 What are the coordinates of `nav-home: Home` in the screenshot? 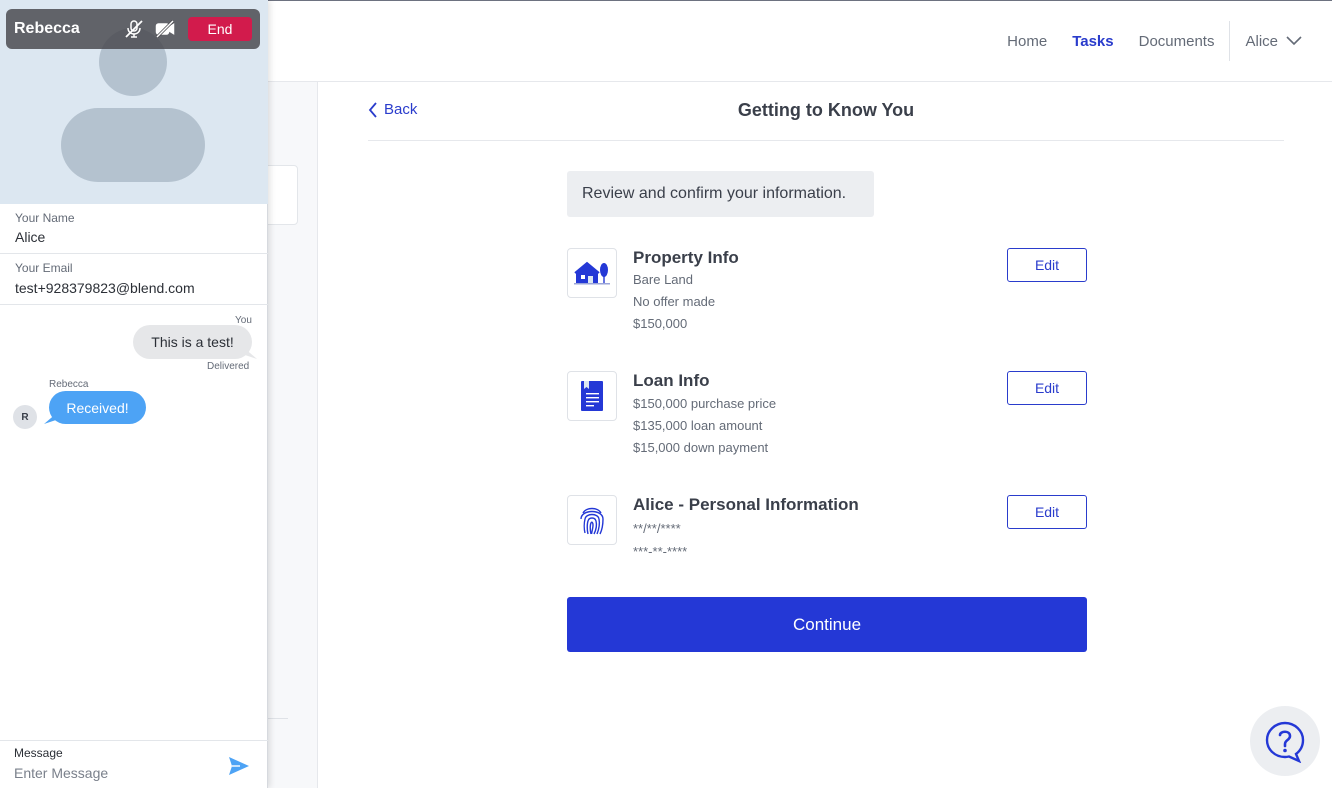 It's located at (1027, 41).